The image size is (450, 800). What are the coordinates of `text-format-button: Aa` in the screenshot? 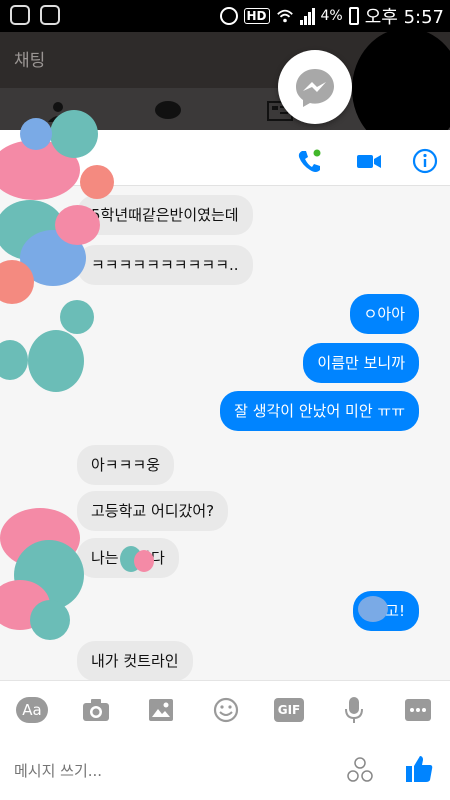 It's located at (32, 710).